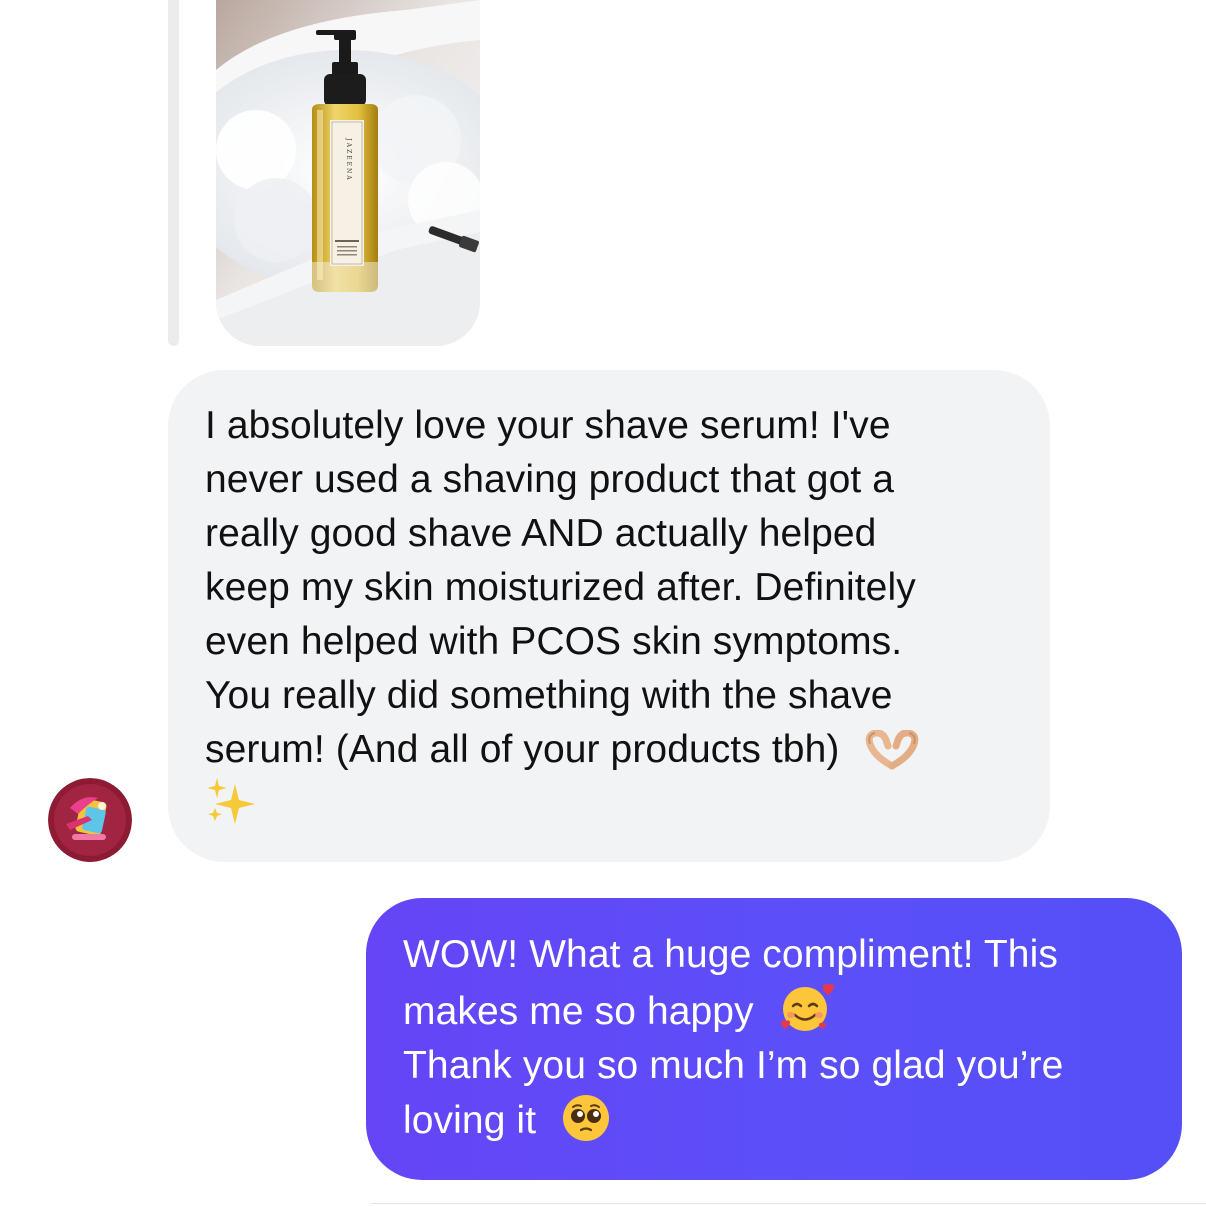 The width and height of the screenshot is (1206, 1206). Describe the element at coordinates (348, 159) in the screenshot. I see `svg-text: JAZEENA` at that location.